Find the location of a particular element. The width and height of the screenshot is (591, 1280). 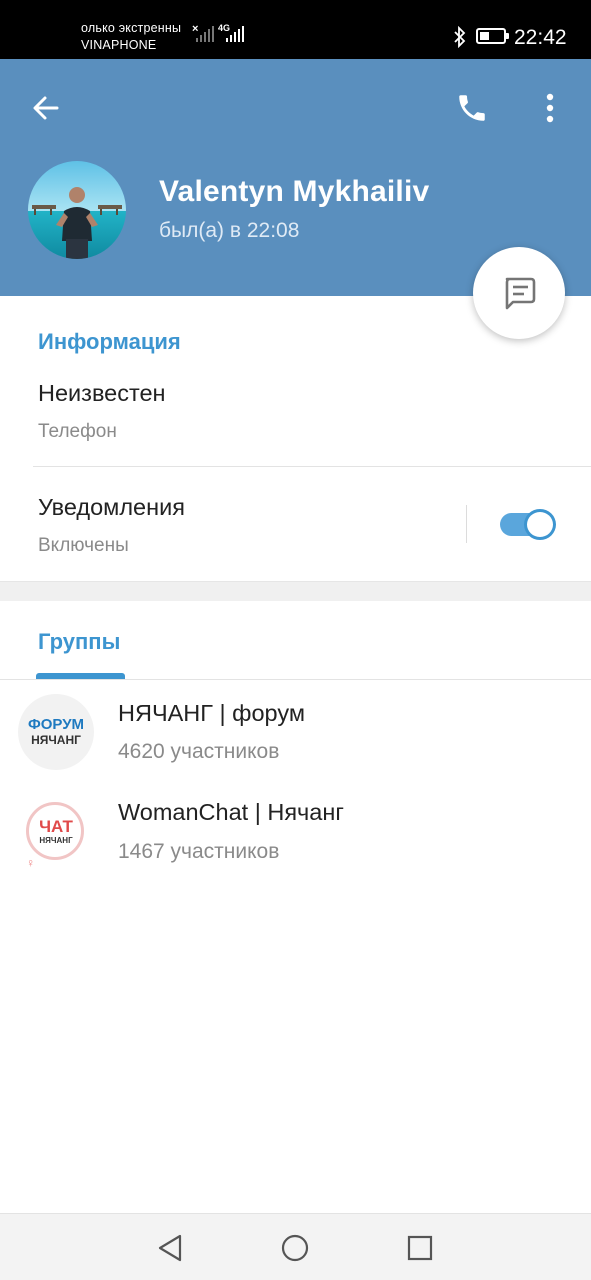

back-button is located at coordinates (46, 108).